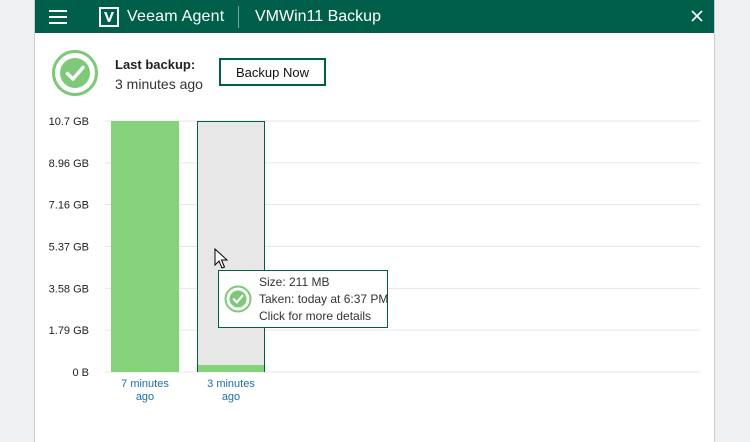 This screenshot has height=442, width=750. What do you see at coordinates (69, 289) in the screenshot?
I see `y-tick-label: 3.58 GB` at bounding box center [69, 289].